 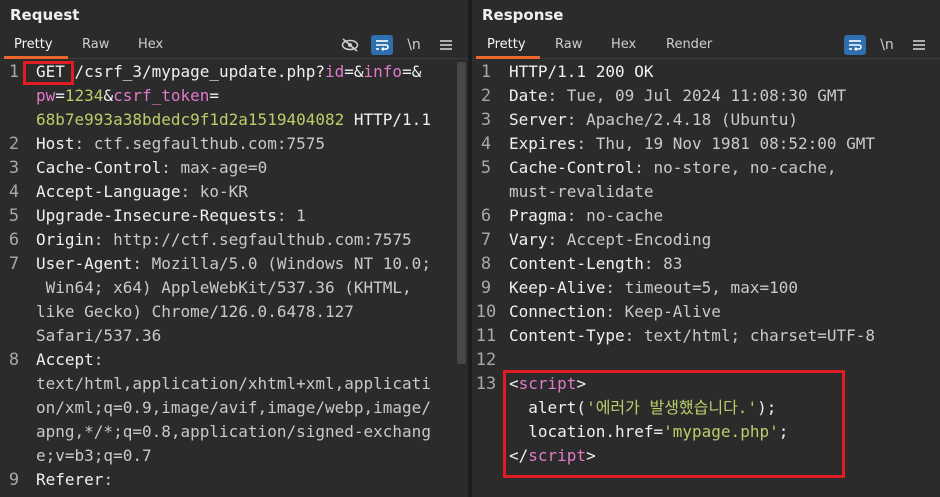 What do you see at coordinates (576, 263) in the screenshot?
I see `code-token: Content-Length` at bounding box center [576, 263].